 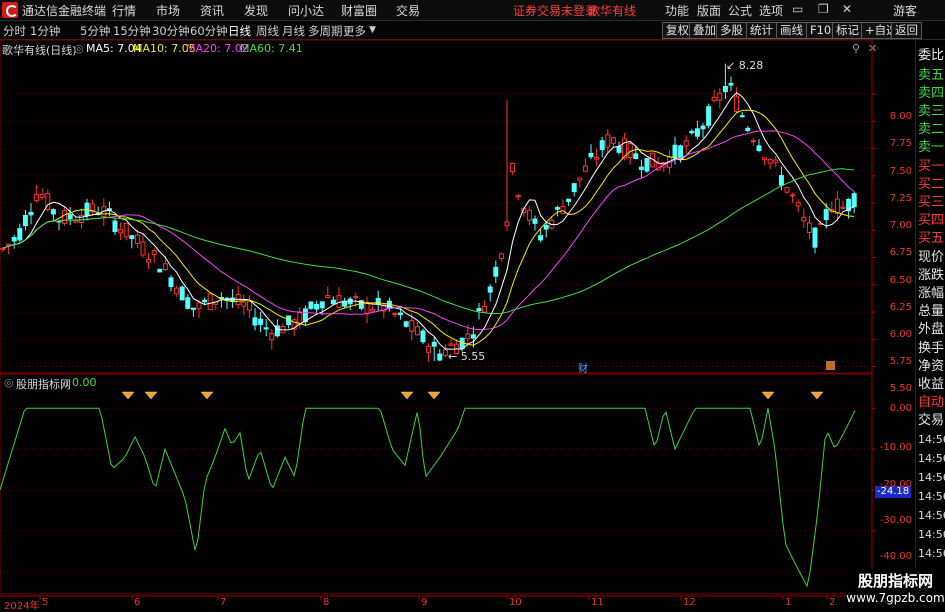 I want to click on earnings-mark: 财, so click(x=583, y=367).